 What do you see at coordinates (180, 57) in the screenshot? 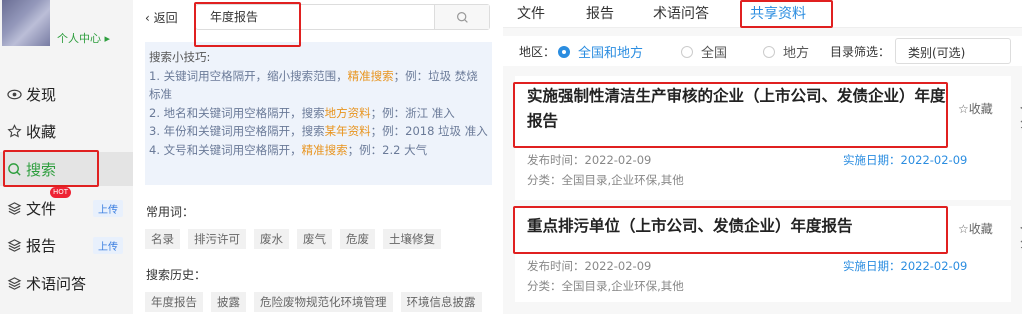
I see `tips-title: 搜索小技巧:` at bounding box center [180, 57].